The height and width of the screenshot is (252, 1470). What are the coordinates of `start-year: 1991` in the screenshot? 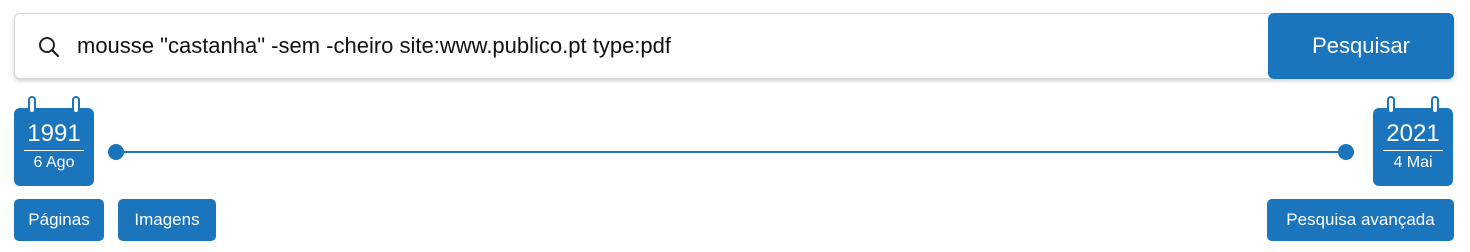 It's located at (54, 133).